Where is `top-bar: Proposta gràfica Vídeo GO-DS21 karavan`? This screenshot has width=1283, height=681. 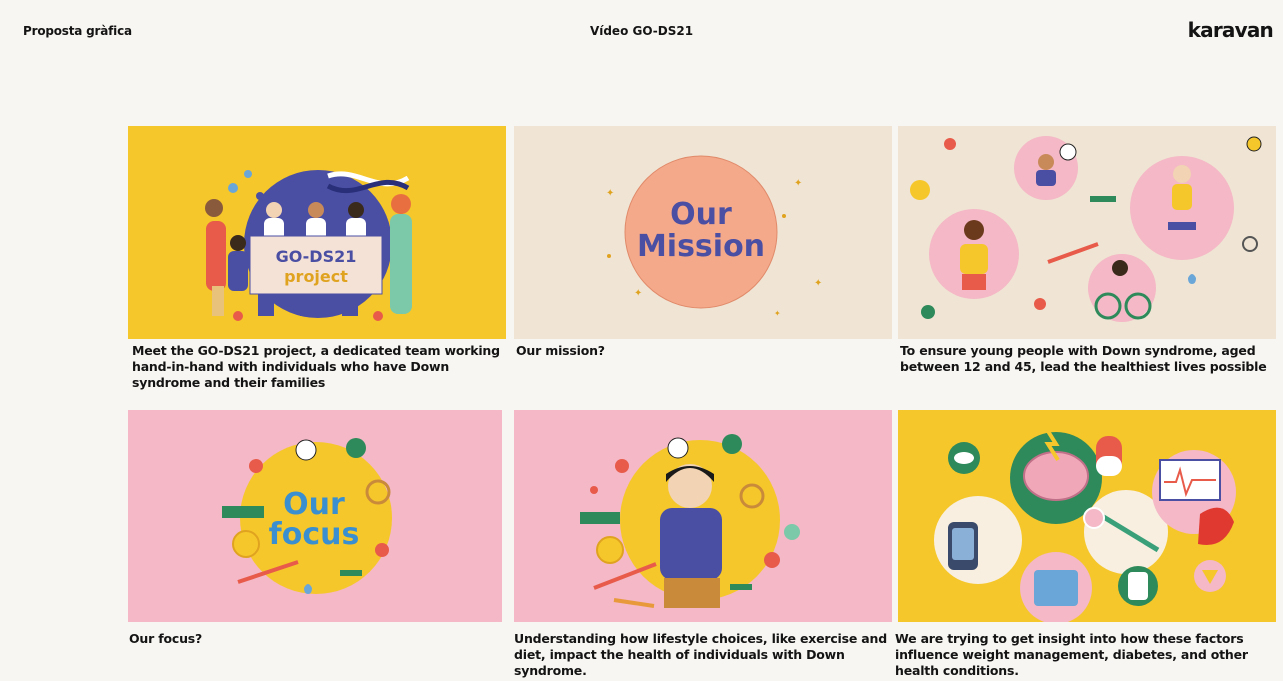
top-bar: Proposta gràfica Vídeo GO-DS21 karavan is located at coordinates (641, 29).